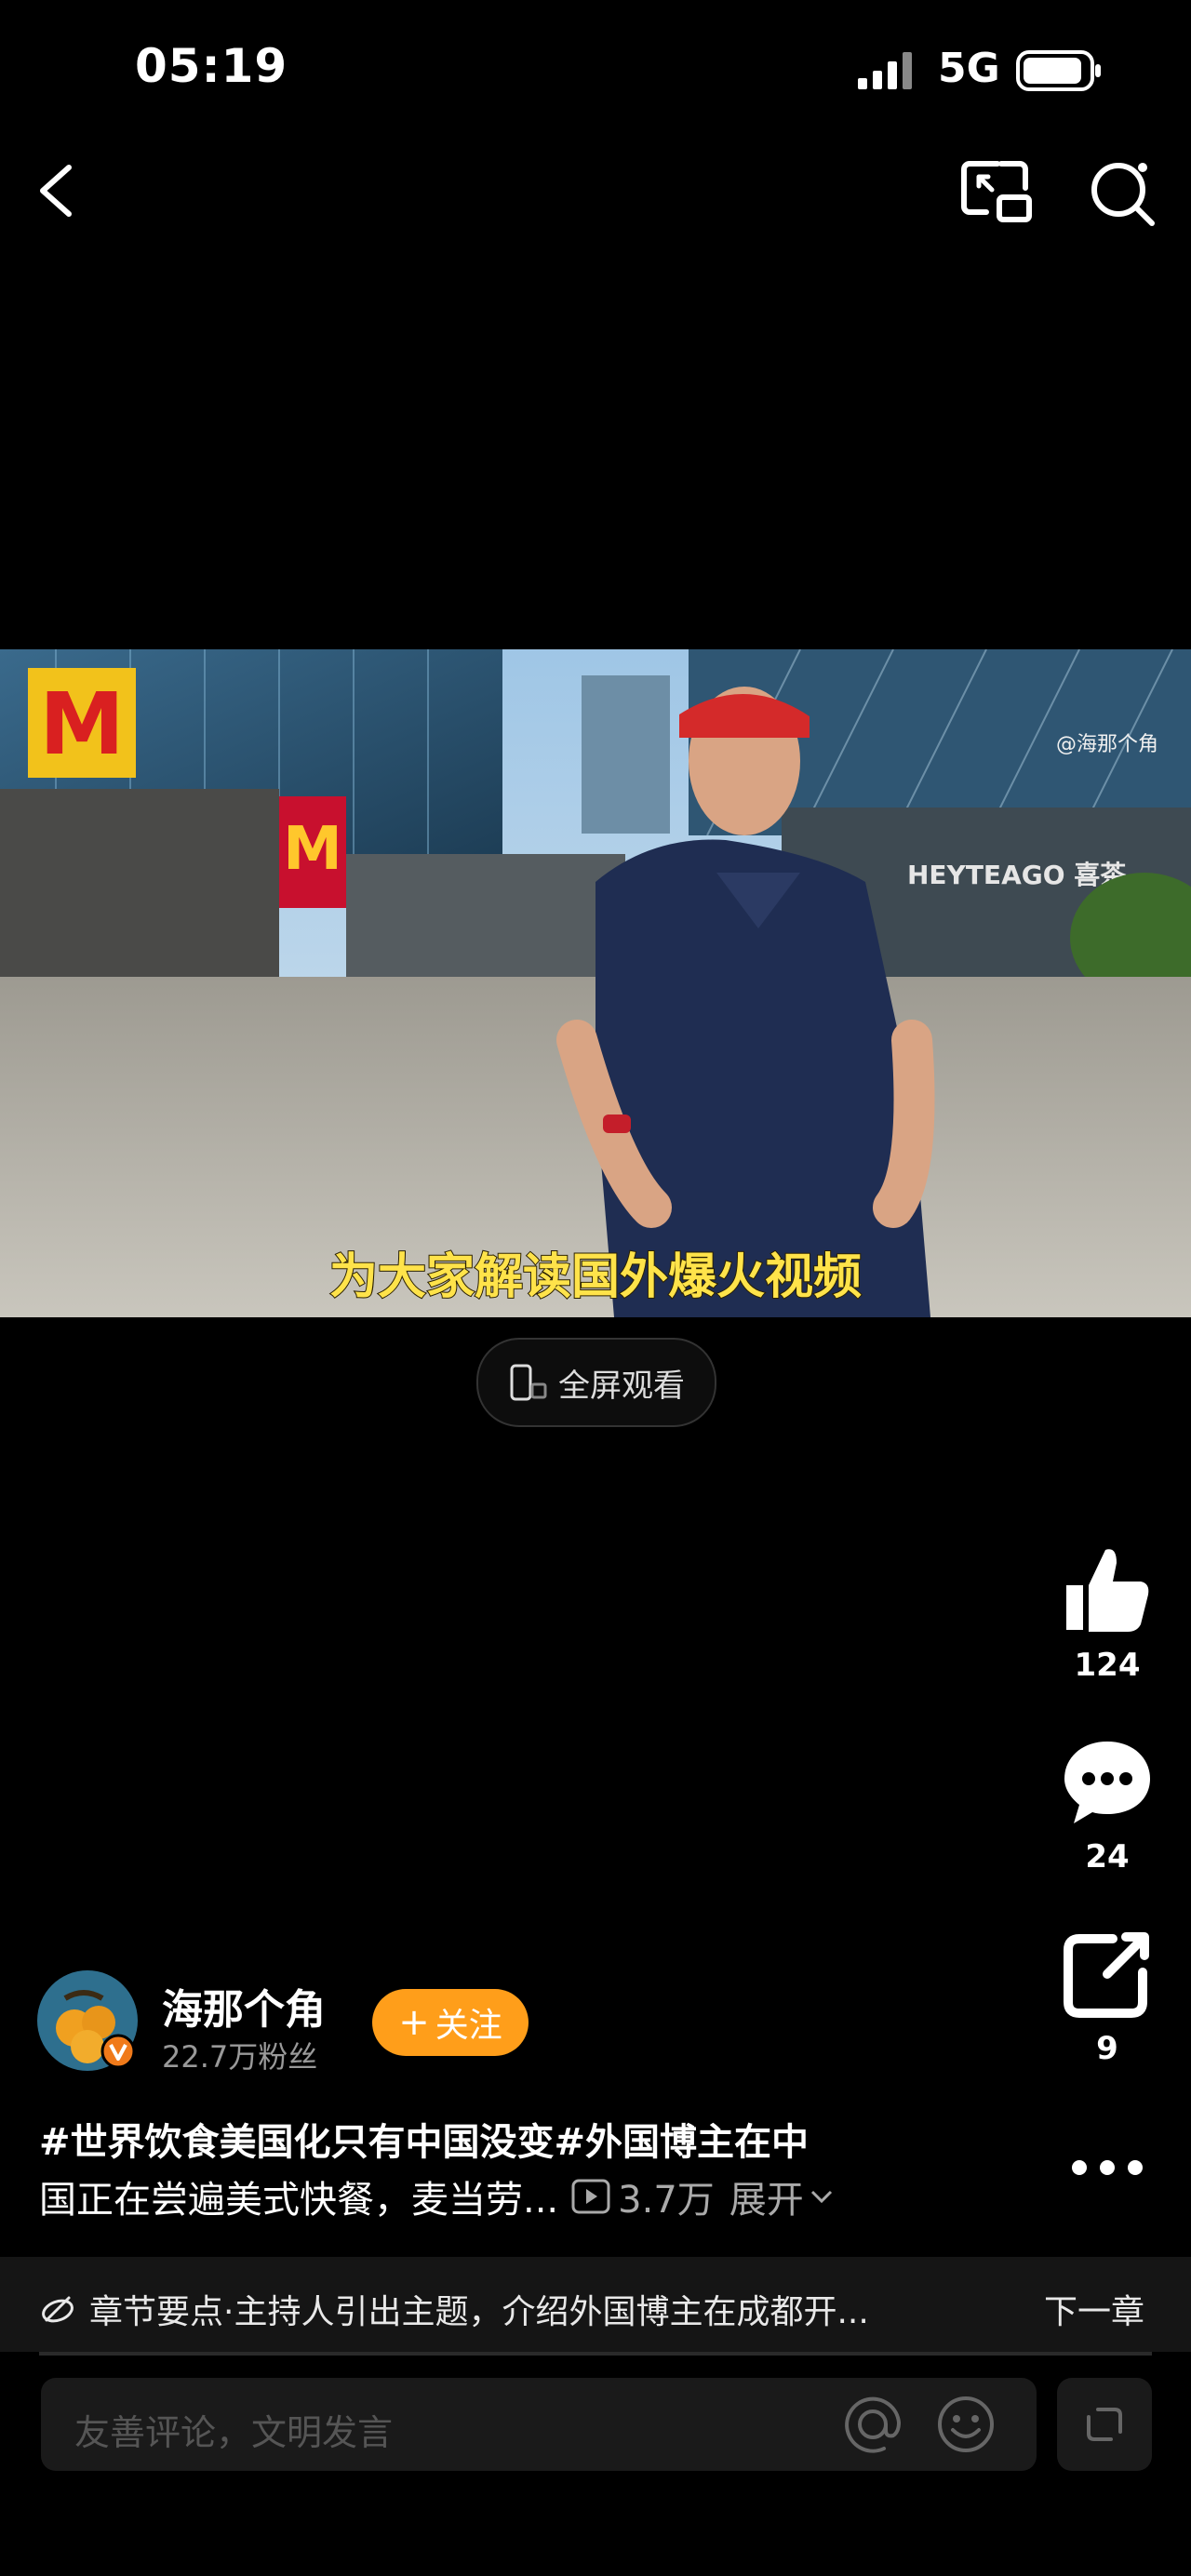 This screenshot has height=2576, width=1191. I want to click on expand-button: 展开, so click(781, 2196).